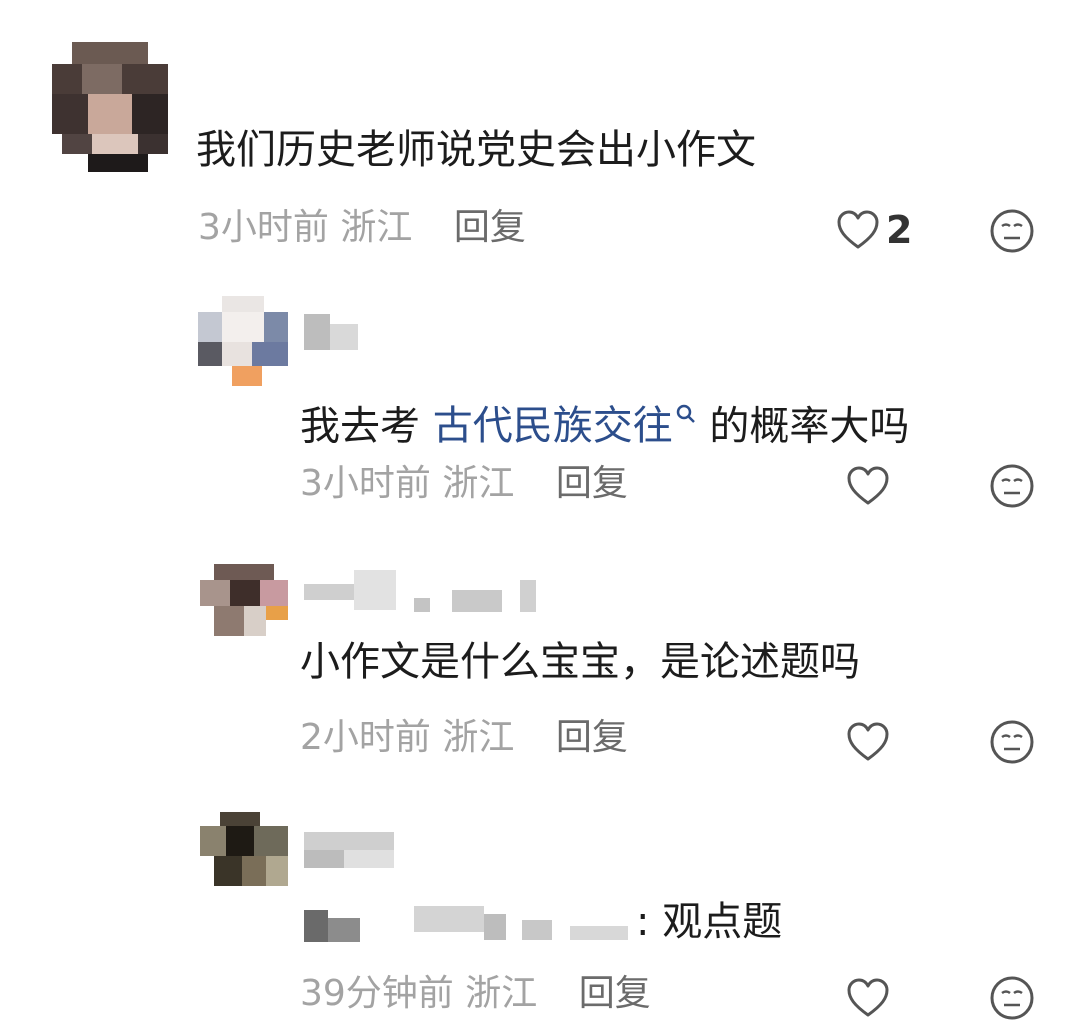 The image size is (1080, 1035). I want to click on topic-link-label: 古代民族交往, so click(552, 426).